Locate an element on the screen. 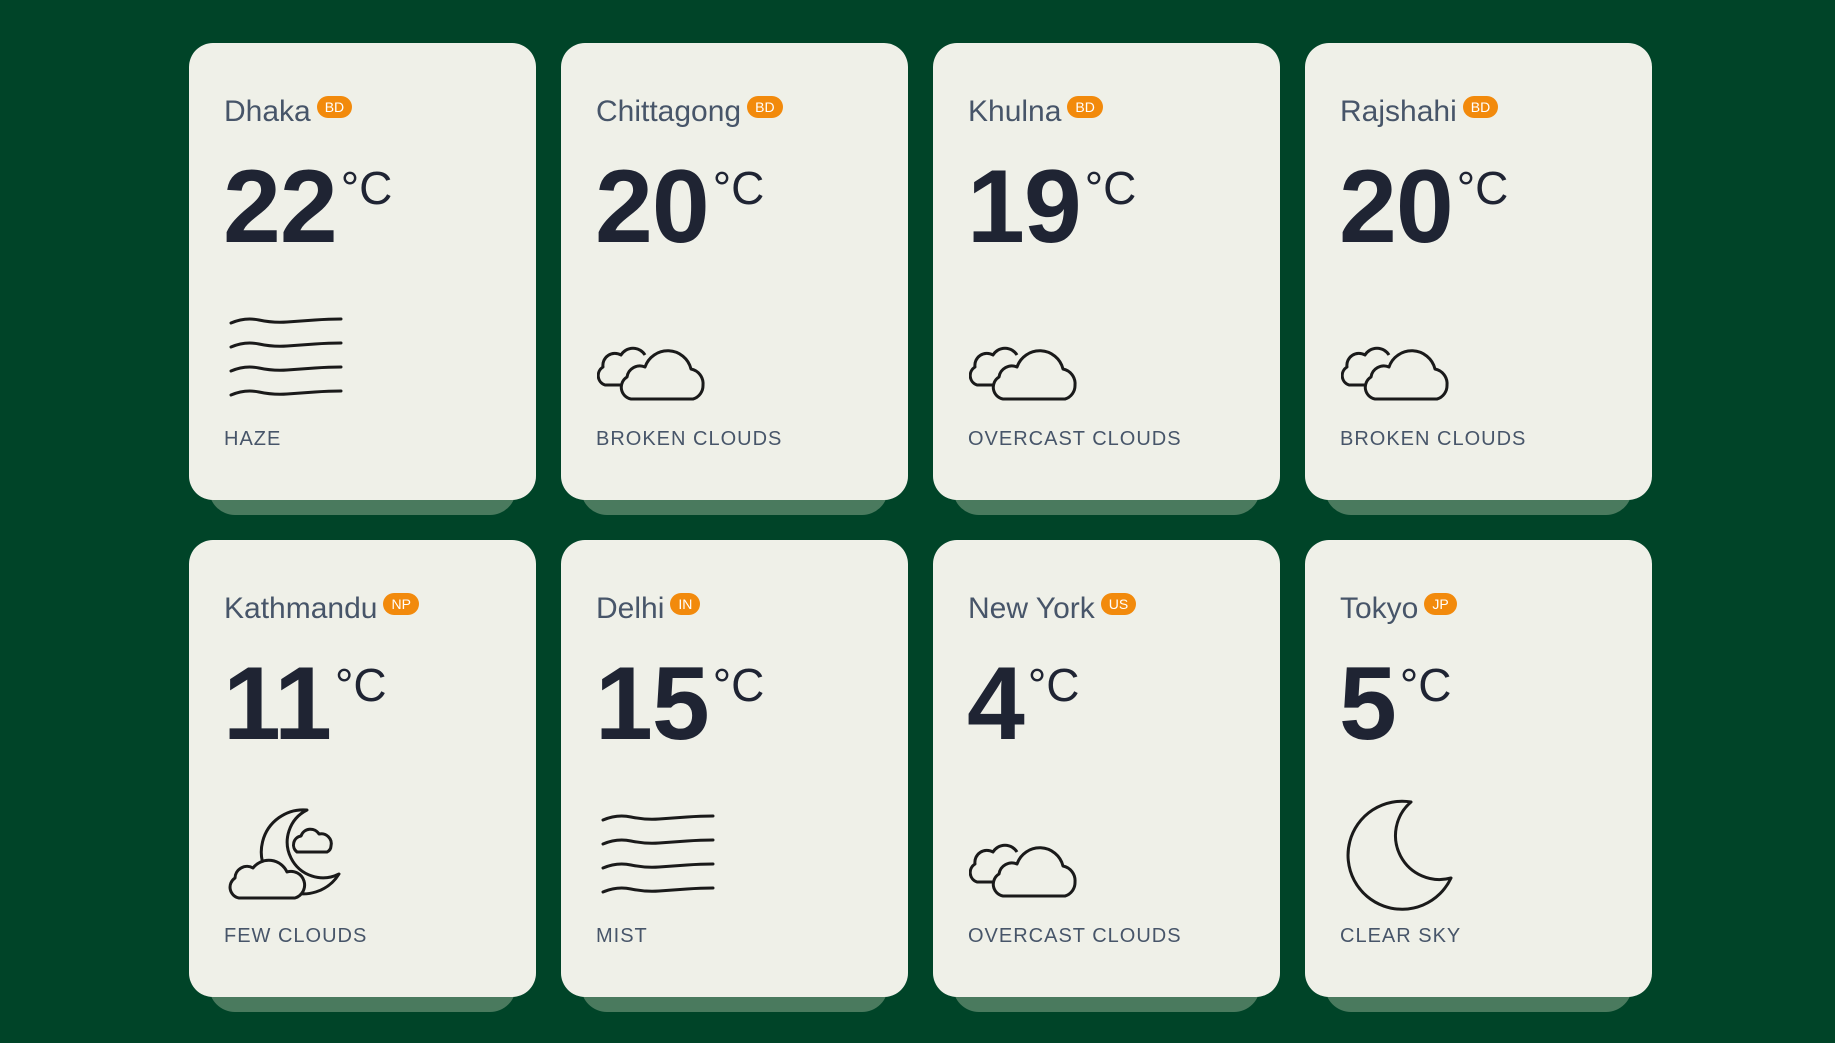 The height and width of the screenshot is (1043, 1835). city-name: Tokyo is located at coordinates (1379, 608).